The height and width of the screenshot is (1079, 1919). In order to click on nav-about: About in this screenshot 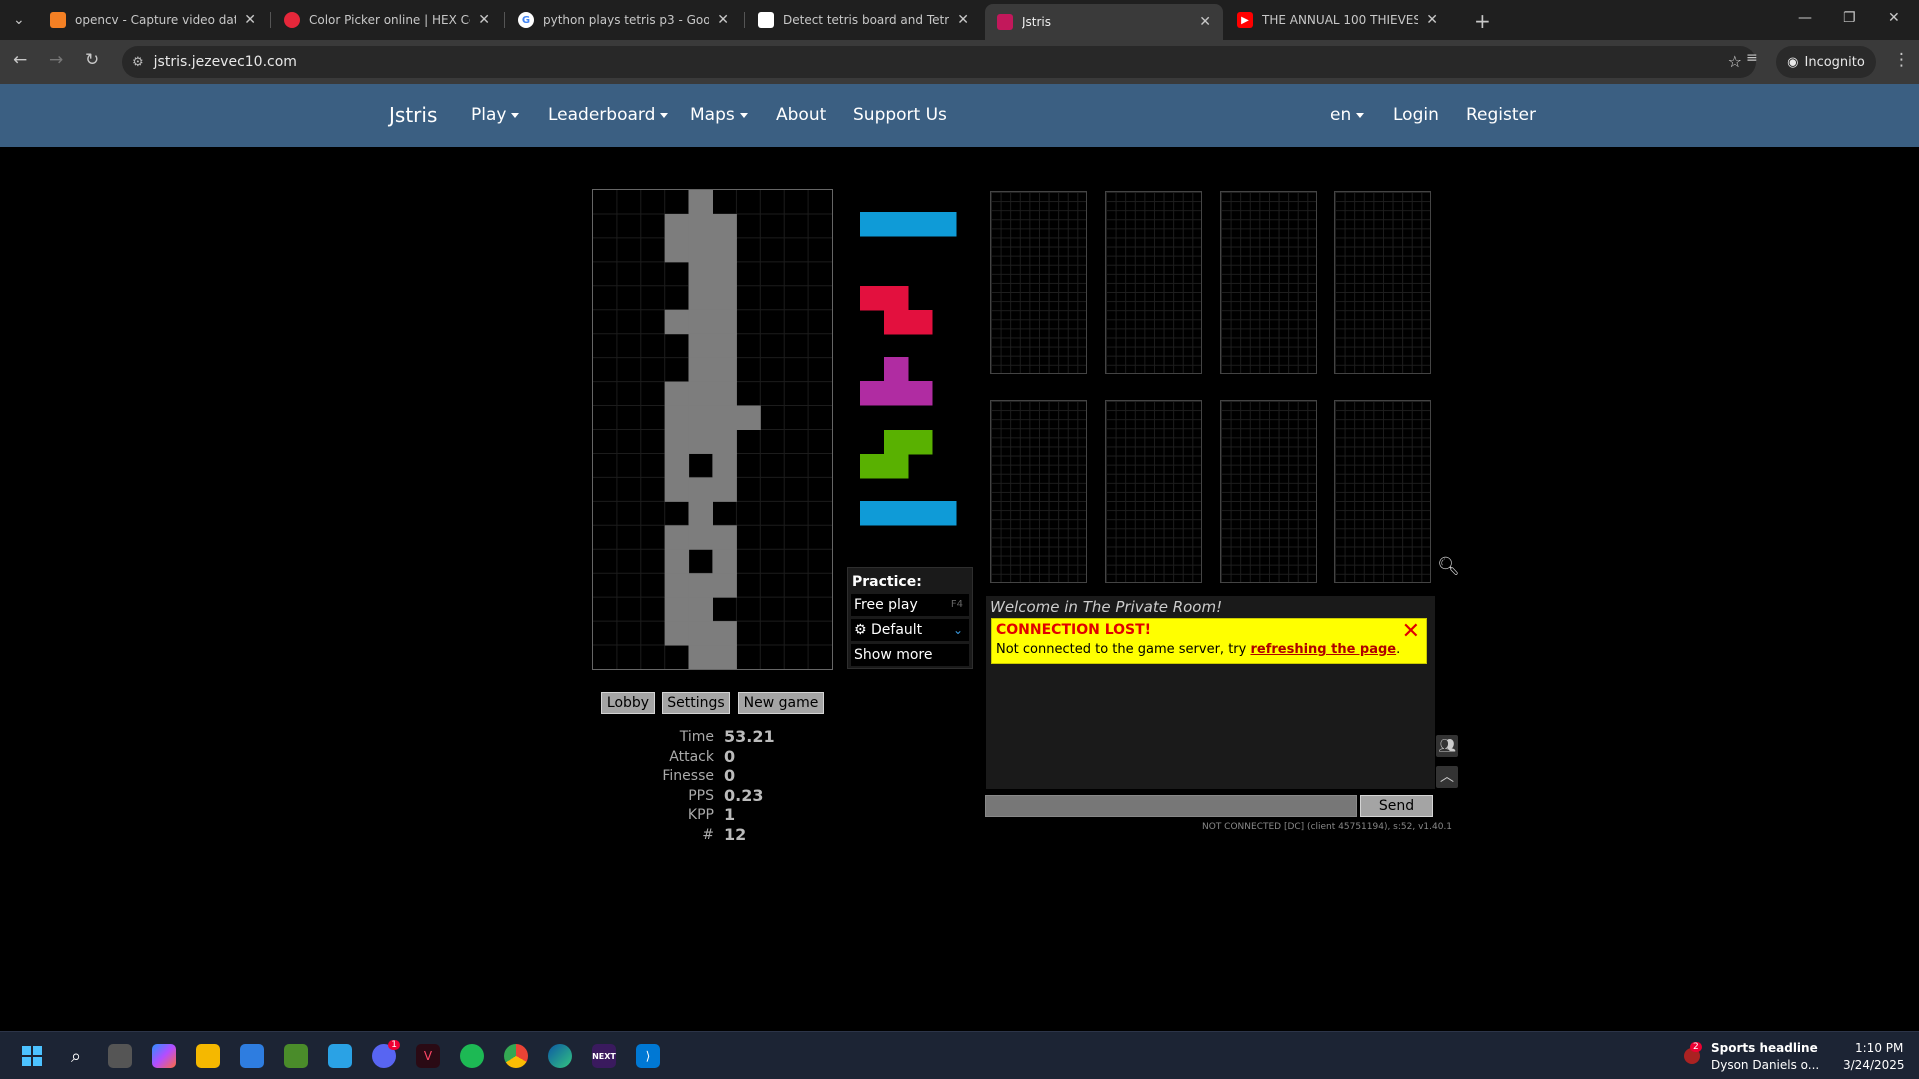, I will do `click(801, 115)`.